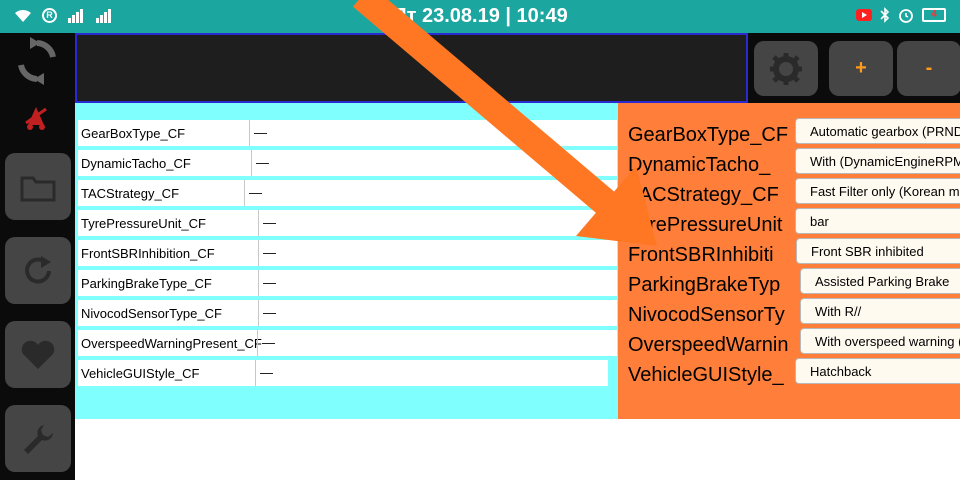 Image resolution: width=960 pixels, height=480 pixels. Describe the element at coordinates (928, 68) in the screenshot. I see `minus-button: -` at that location.